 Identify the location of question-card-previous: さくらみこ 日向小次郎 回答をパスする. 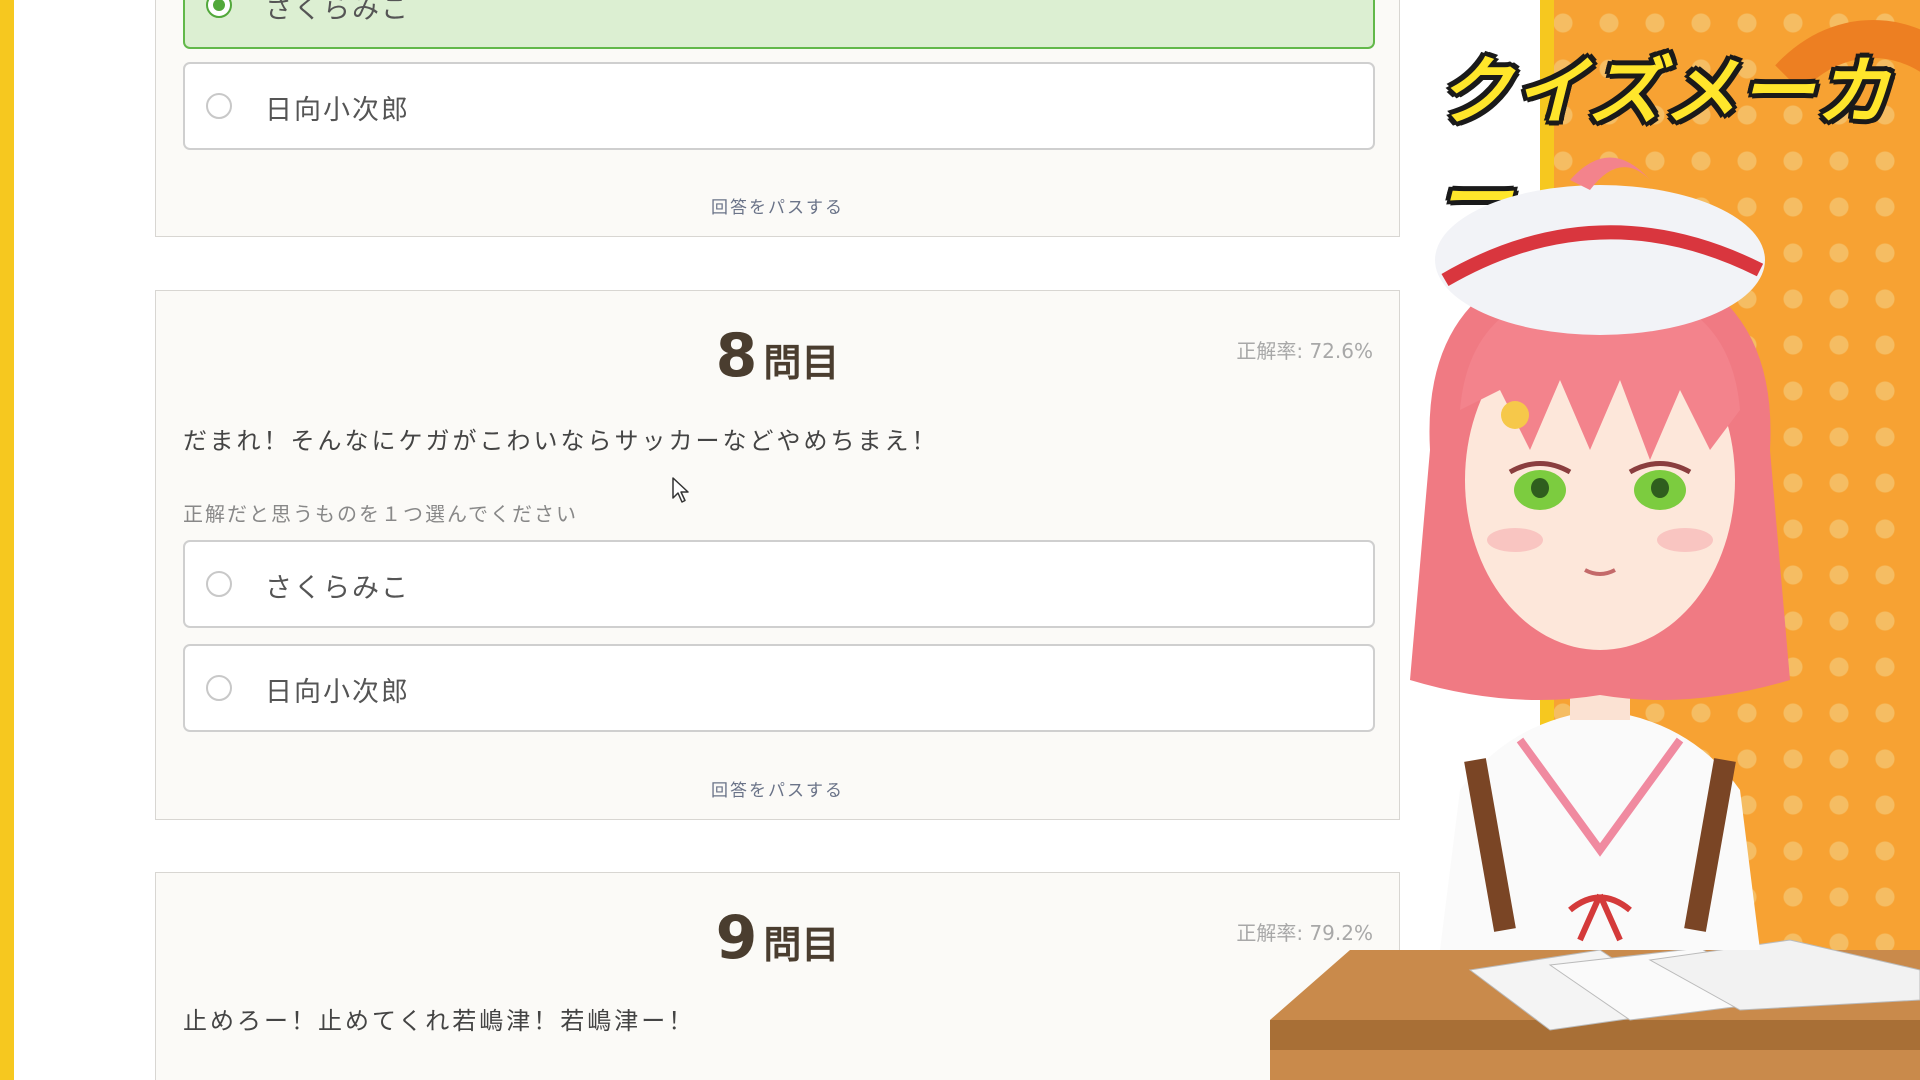
(777, 118).